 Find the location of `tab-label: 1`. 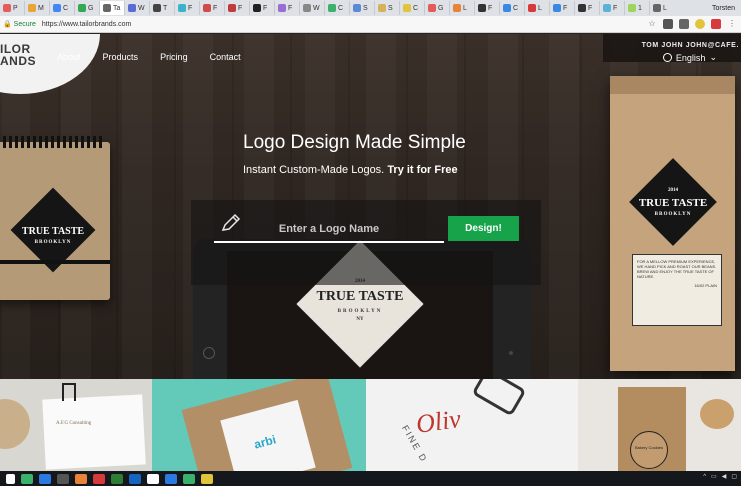

tab-label: 1 is located at coordinates (640, 8).